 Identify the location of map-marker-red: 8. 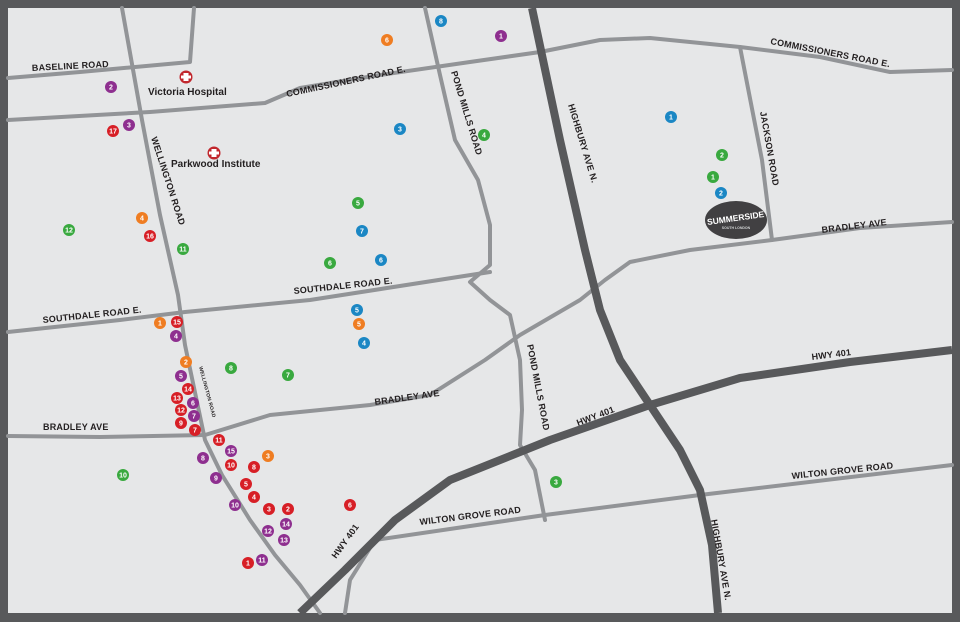
(254, 467).